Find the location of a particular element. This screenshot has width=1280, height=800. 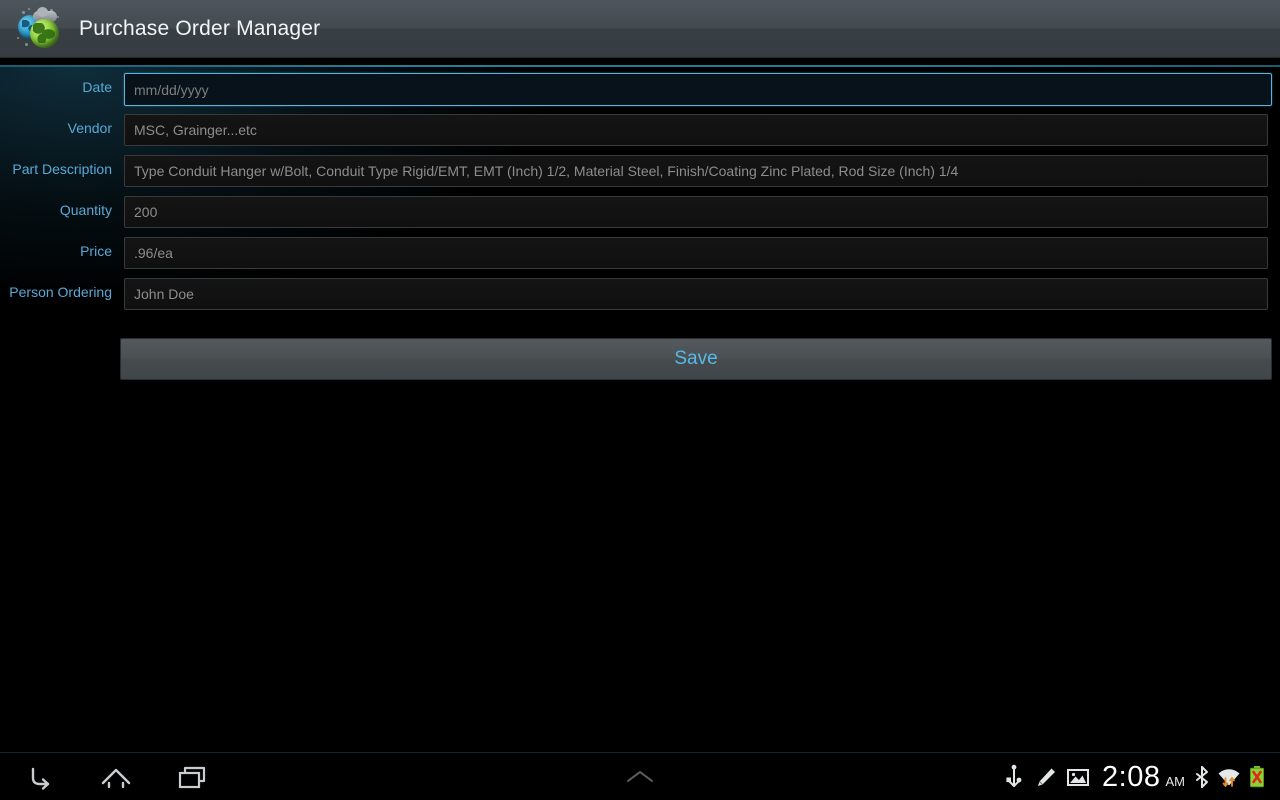

pencil-icon is located at coordinates (1046, 777).